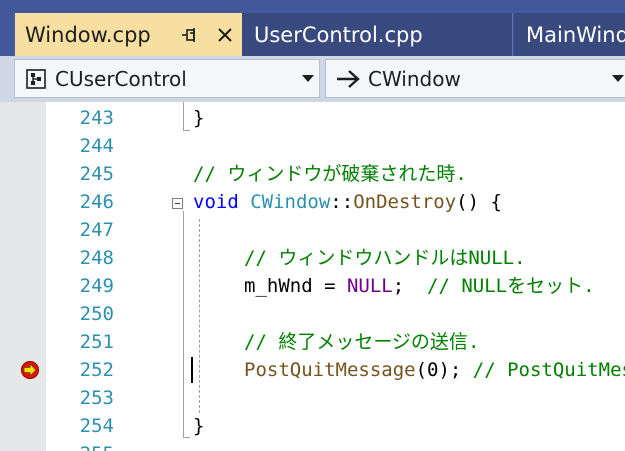 The width and height of the screenshot is (625, 451). I want to click on pin-icon, so click(189, 35).